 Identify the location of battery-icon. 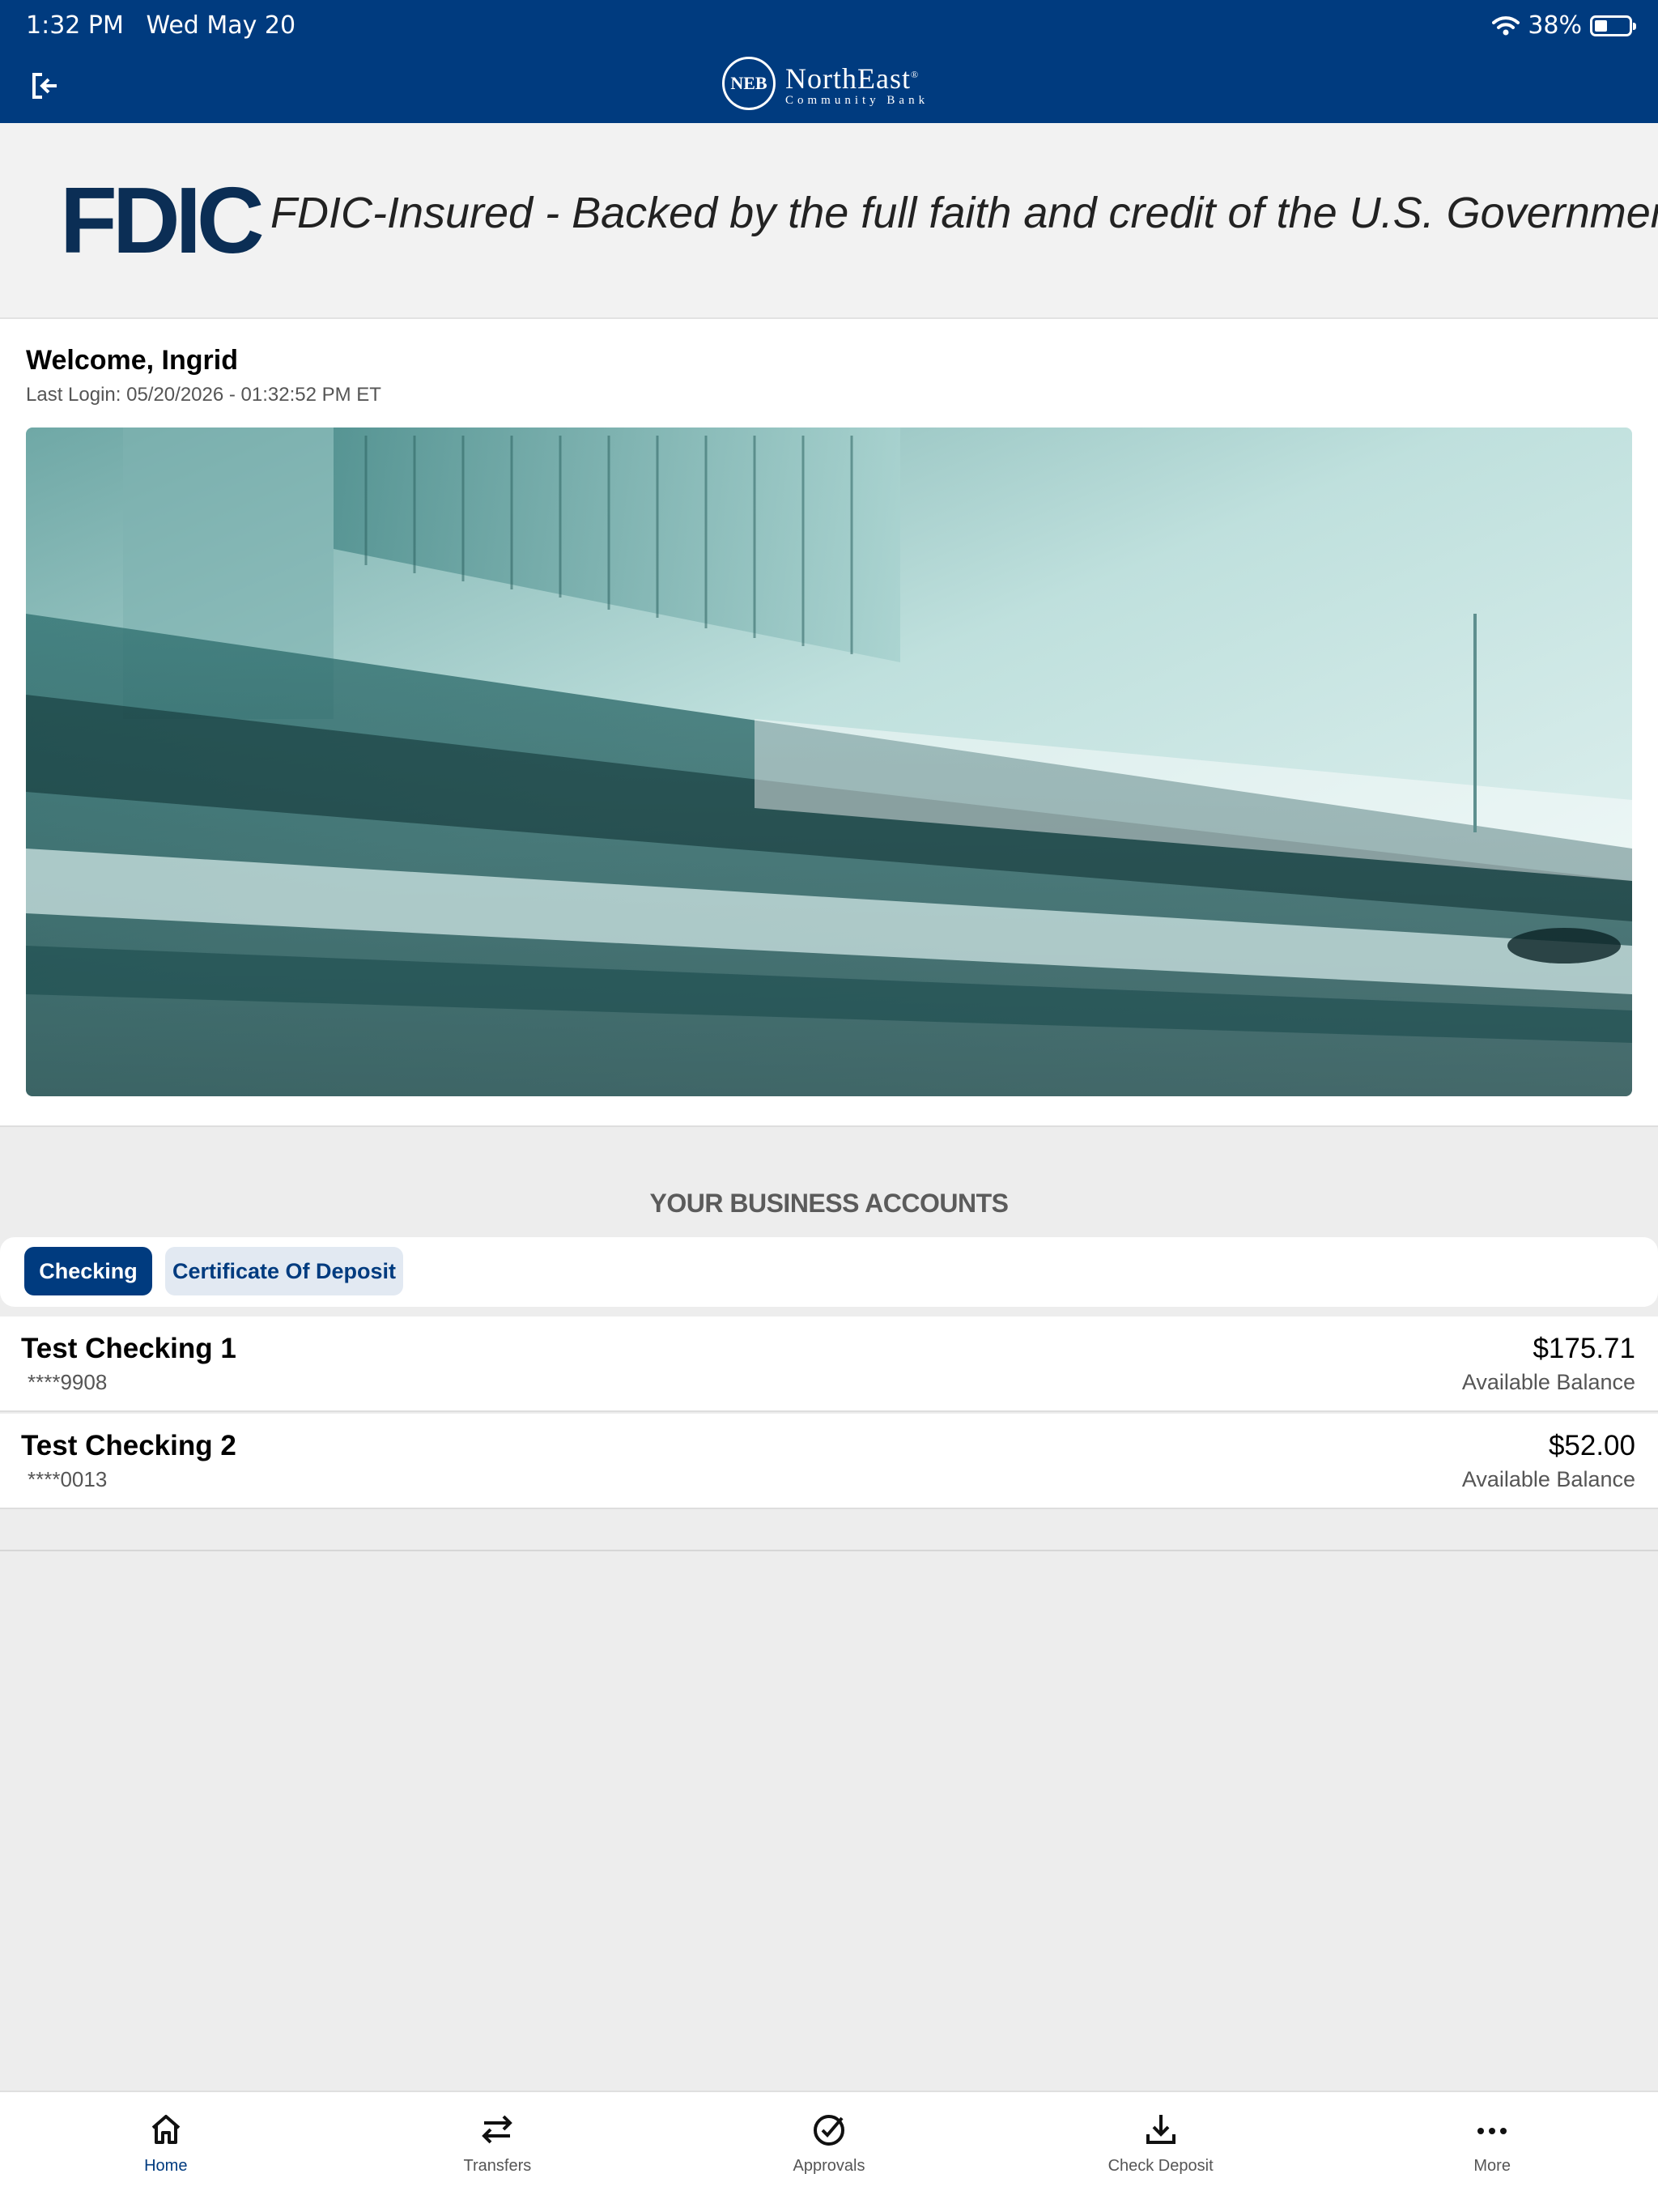
(1613, 26).